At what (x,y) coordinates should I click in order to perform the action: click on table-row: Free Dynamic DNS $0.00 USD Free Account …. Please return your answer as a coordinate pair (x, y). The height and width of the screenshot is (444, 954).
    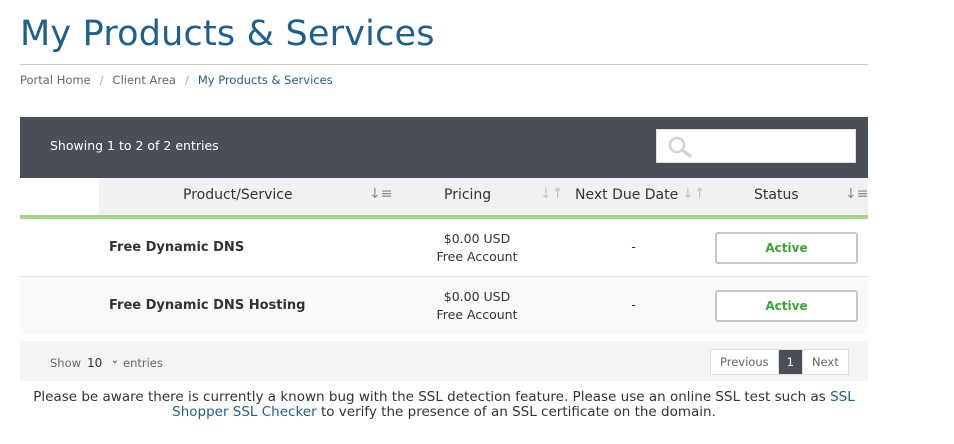
    Looking at the image, I should click on (444, 248).